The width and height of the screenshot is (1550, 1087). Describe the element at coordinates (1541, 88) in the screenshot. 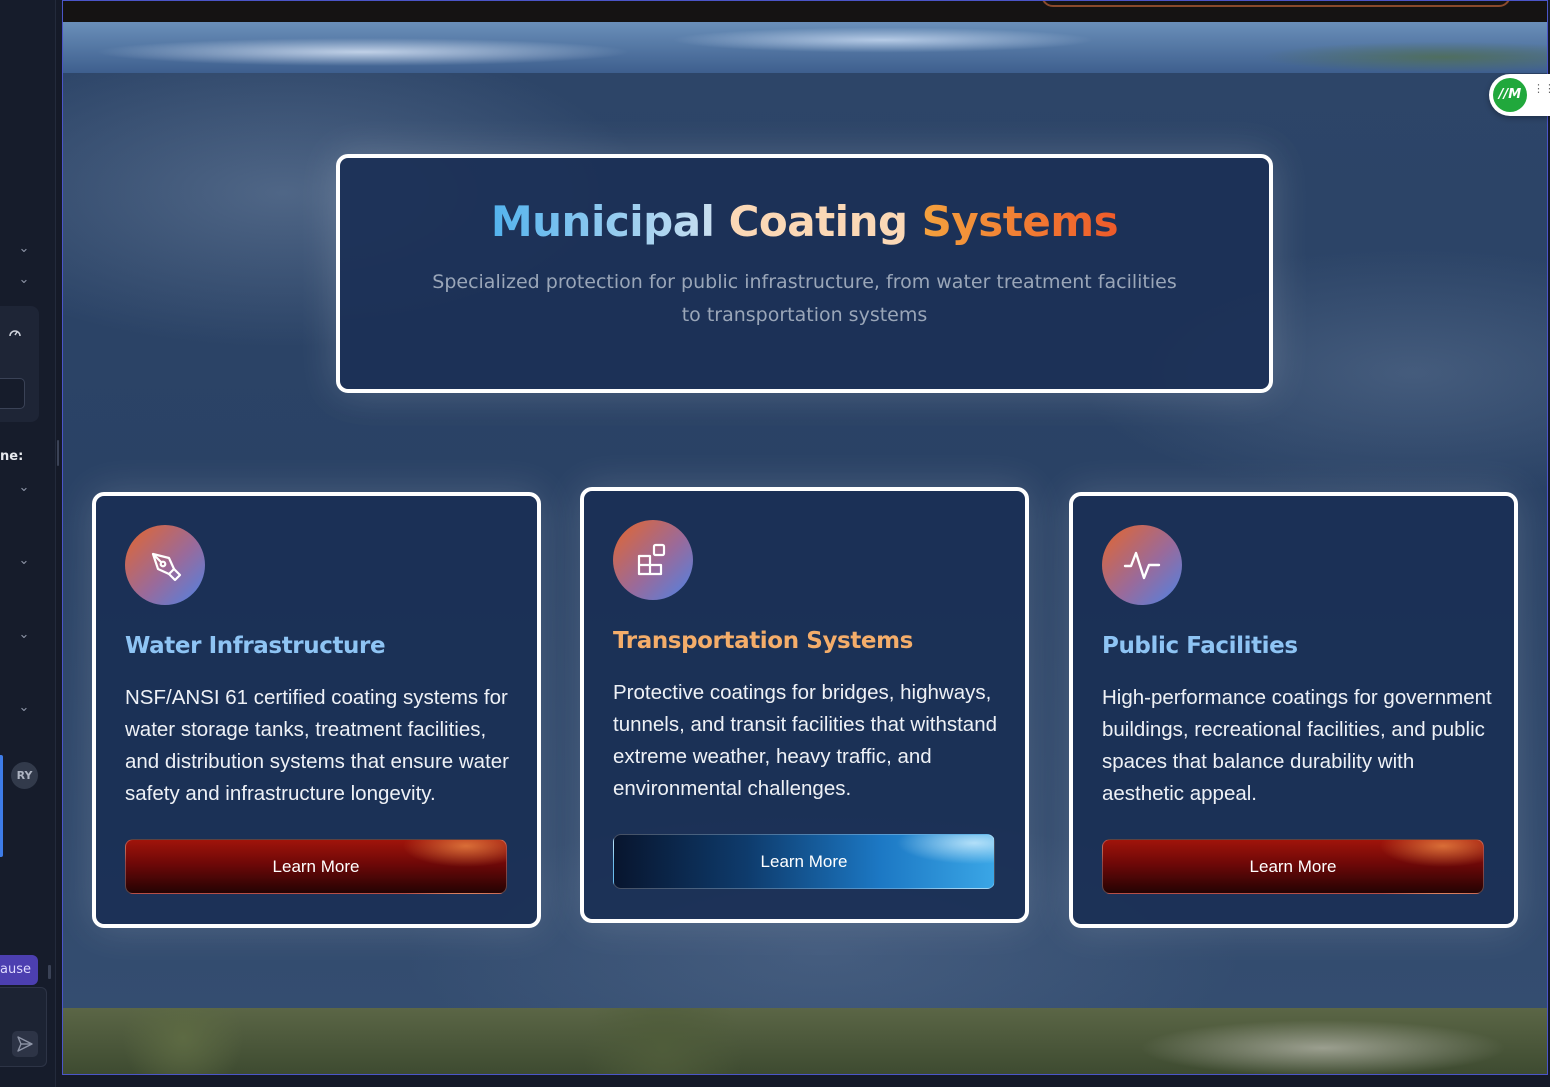

I see `drag-handle-icon: ⋮⋮` at that location.